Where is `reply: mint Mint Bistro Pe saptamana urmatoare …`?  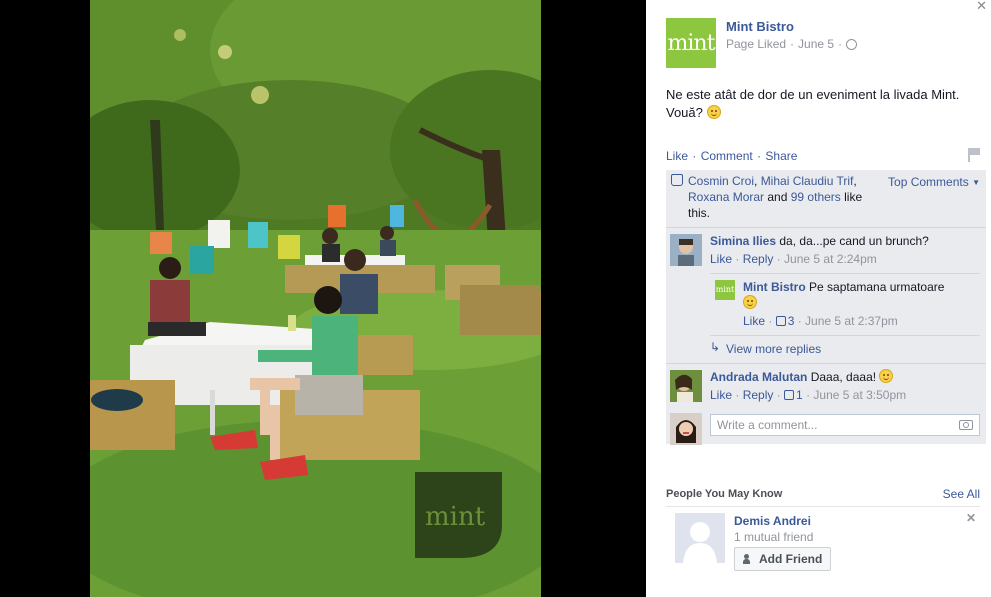
reply: mint Mint Bistro Pe saptamana urmatoare … is located at coordinates (845, 304).